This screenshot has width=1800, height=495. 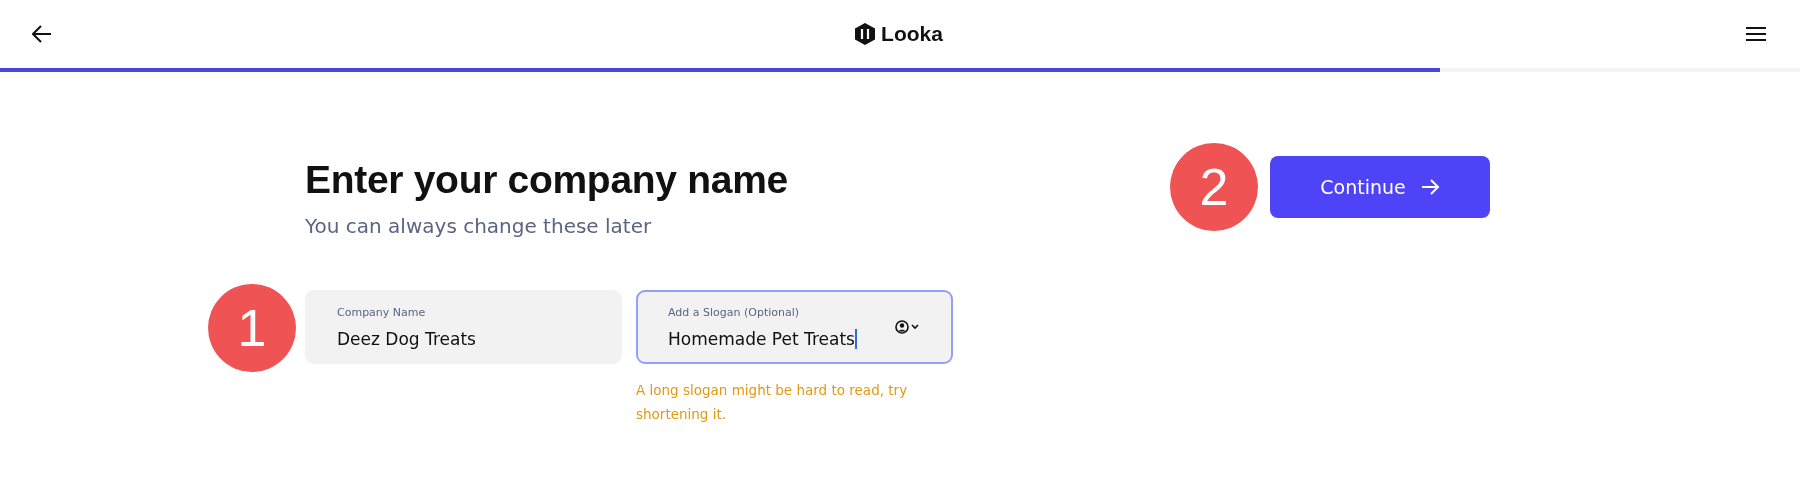 I want to click on logo-icon, so click(x=865, y=34).